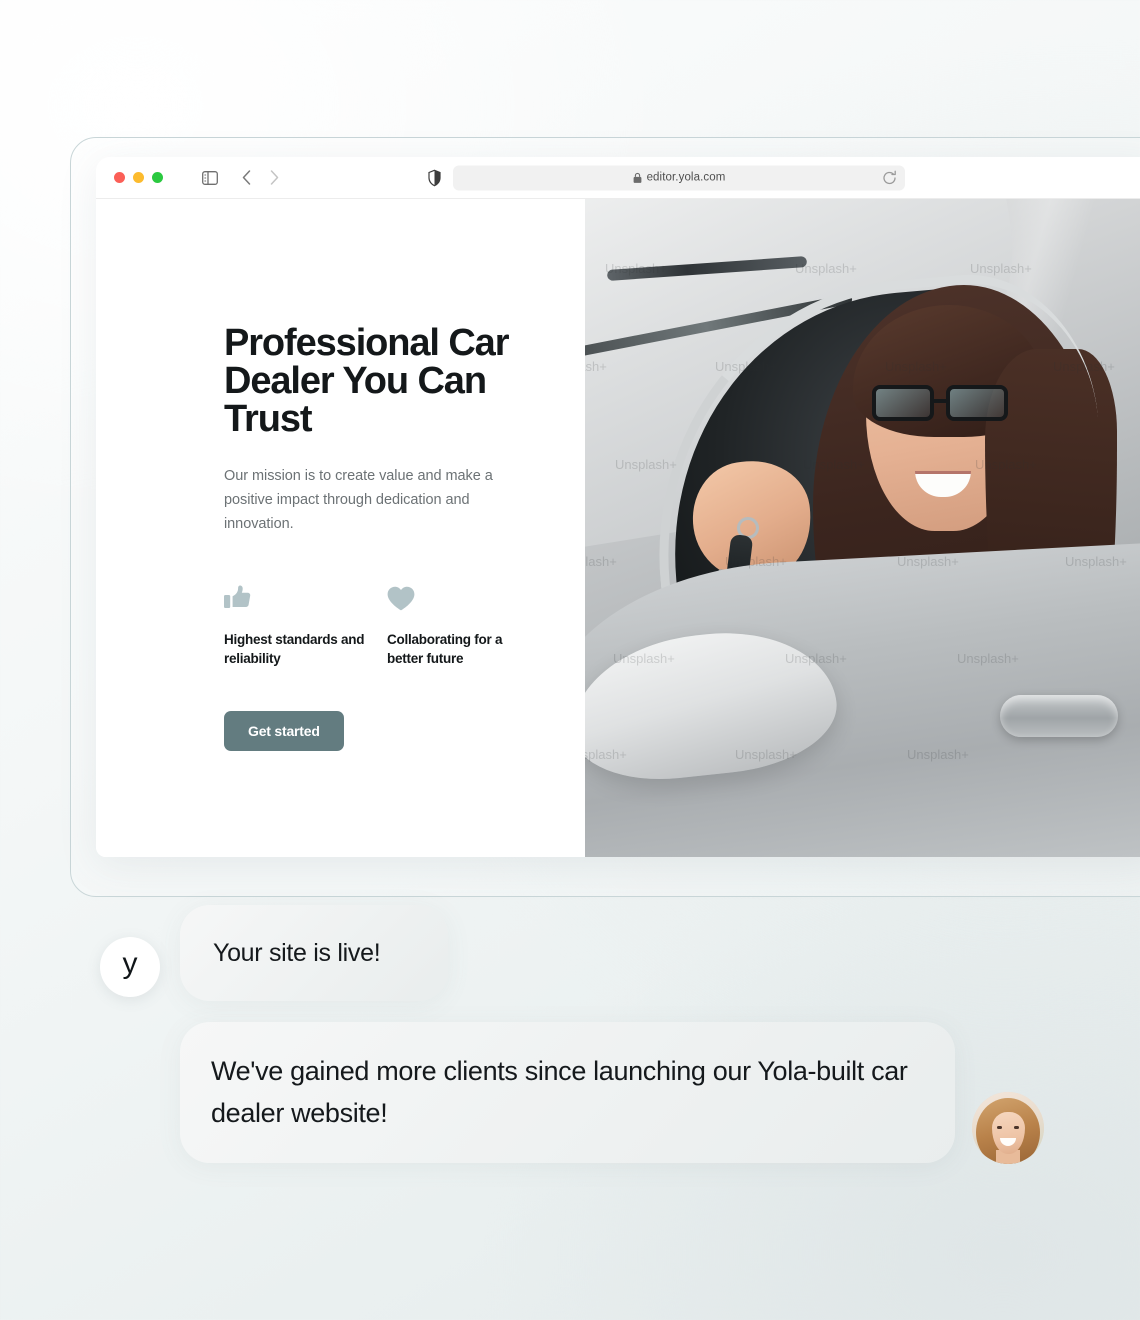 Image resolution: width=1140 pixels, height=1320 pixels. Describe the element at coordinates (999, 1127) in the screenshot. I see `avatar-eye-left` at that location.